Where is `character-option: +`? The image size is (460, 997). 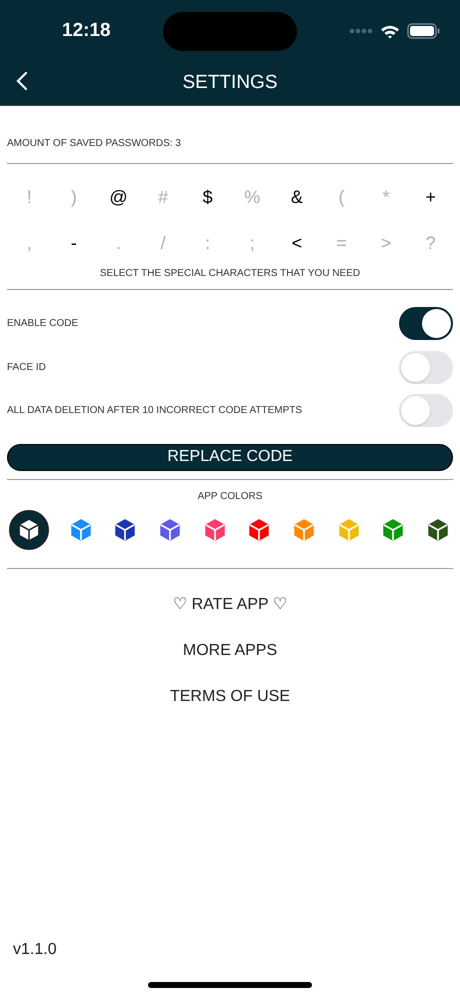 character-option: + is located at coordinates (430, 197).